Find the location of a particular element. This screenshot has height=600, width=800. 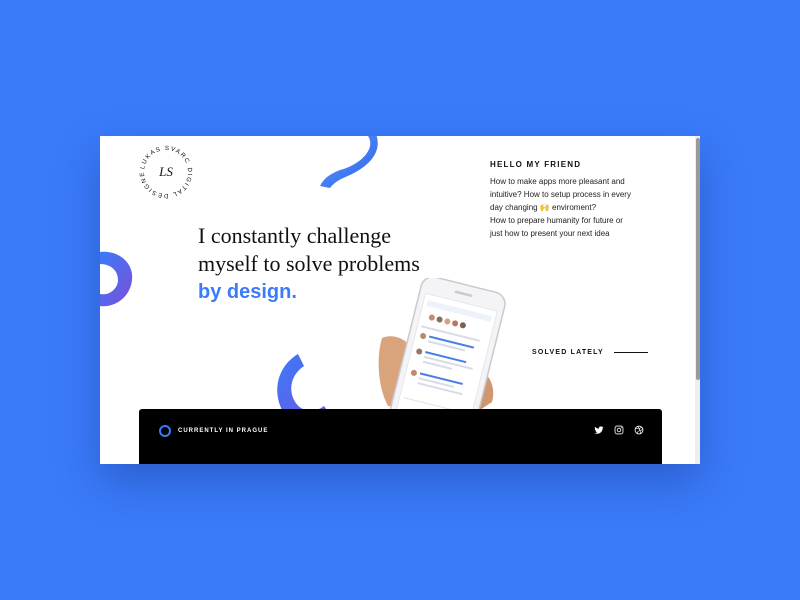

scrollbar-thumb is located at coordinates (698, 259).